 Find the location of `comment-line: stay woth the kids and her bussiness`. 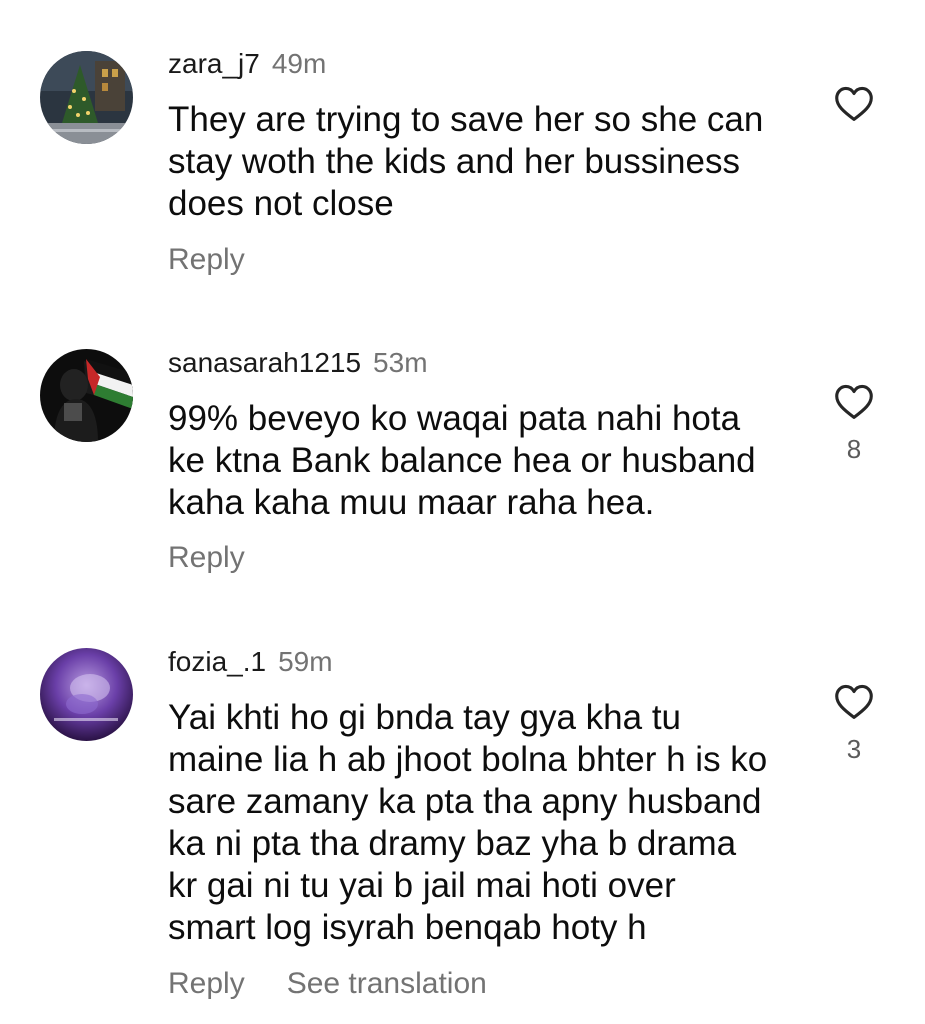

comment-line: stay woth the kids and her bussiness is located at coordinates (454, 161).